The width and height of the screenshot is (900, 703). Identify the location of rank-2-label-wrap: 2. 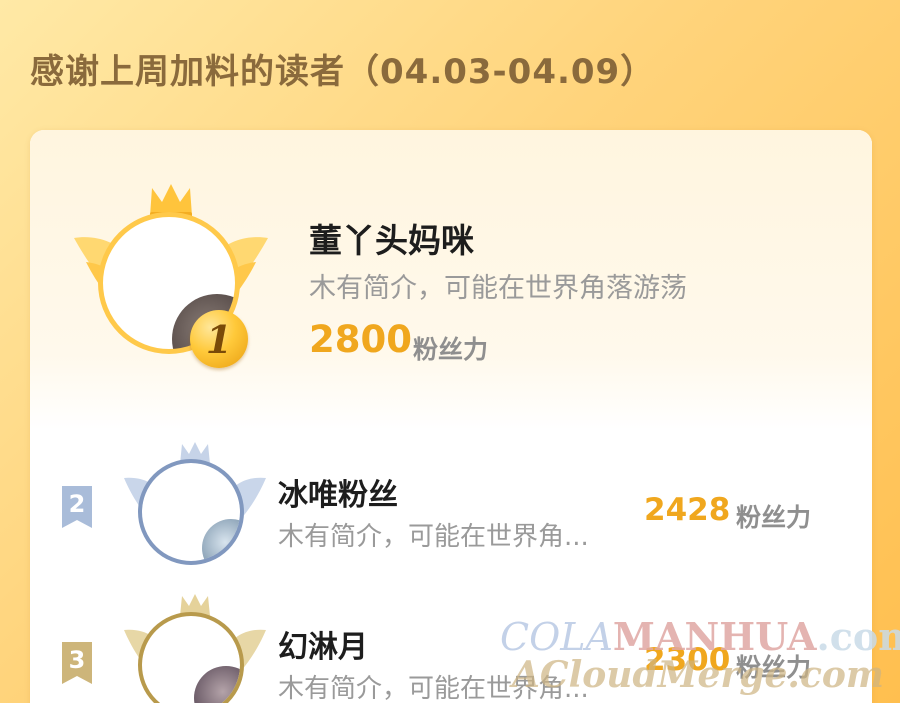
(77, 507).